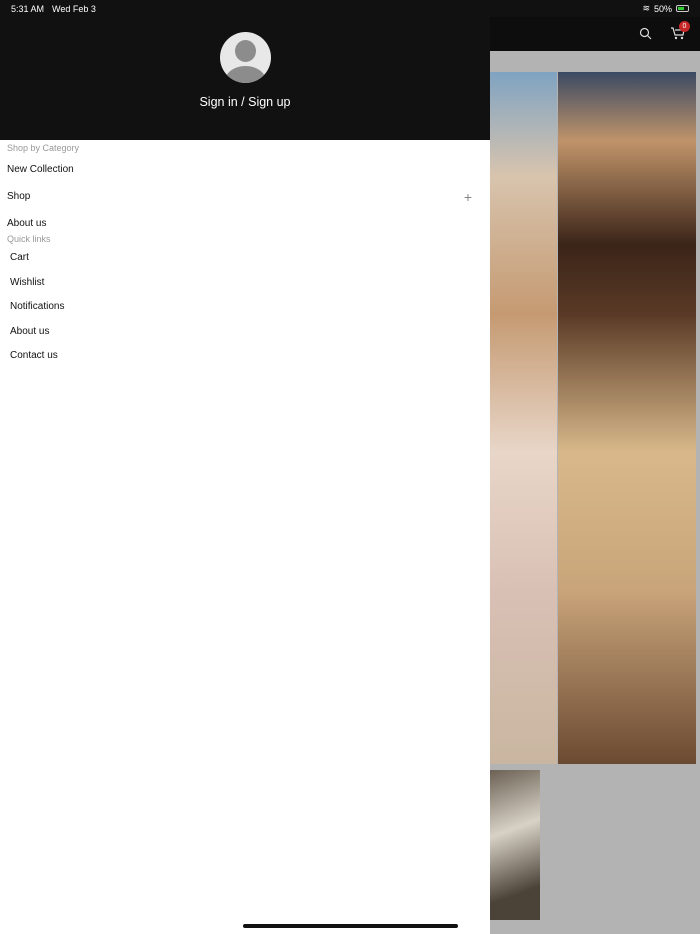 Image resolution: width=700 pixels, height=934 pixels. I want to click on category-heading: Shop by Category, so click(43, 148).